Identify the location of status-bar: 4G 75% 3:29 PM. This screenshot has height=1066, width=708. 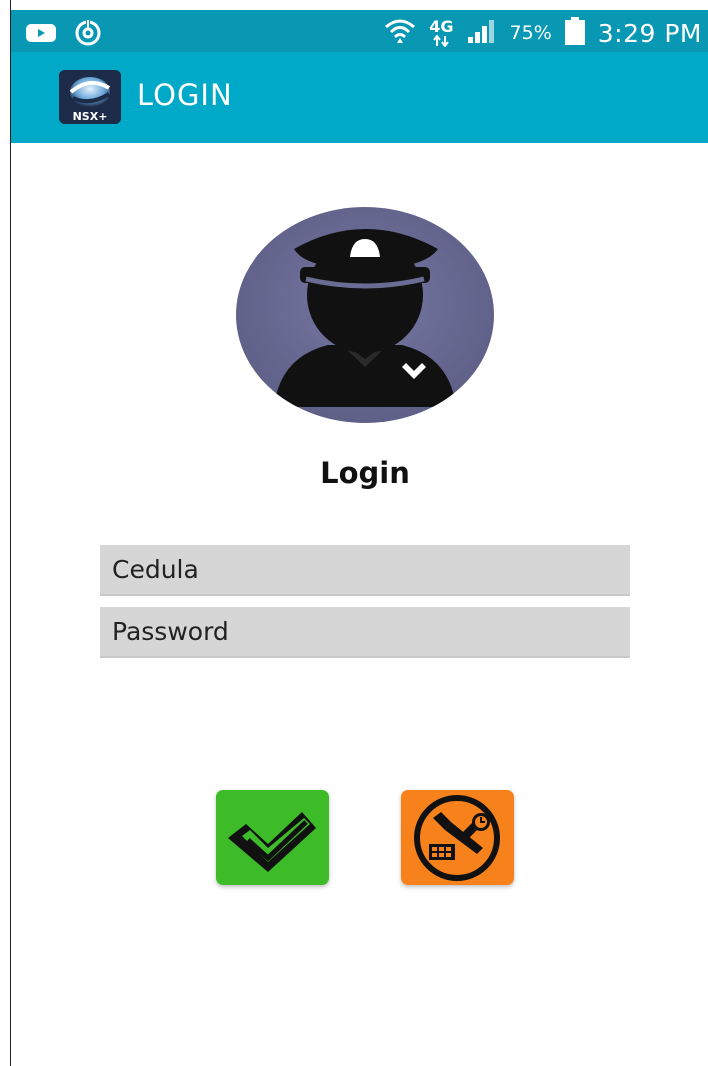
(359, 31).